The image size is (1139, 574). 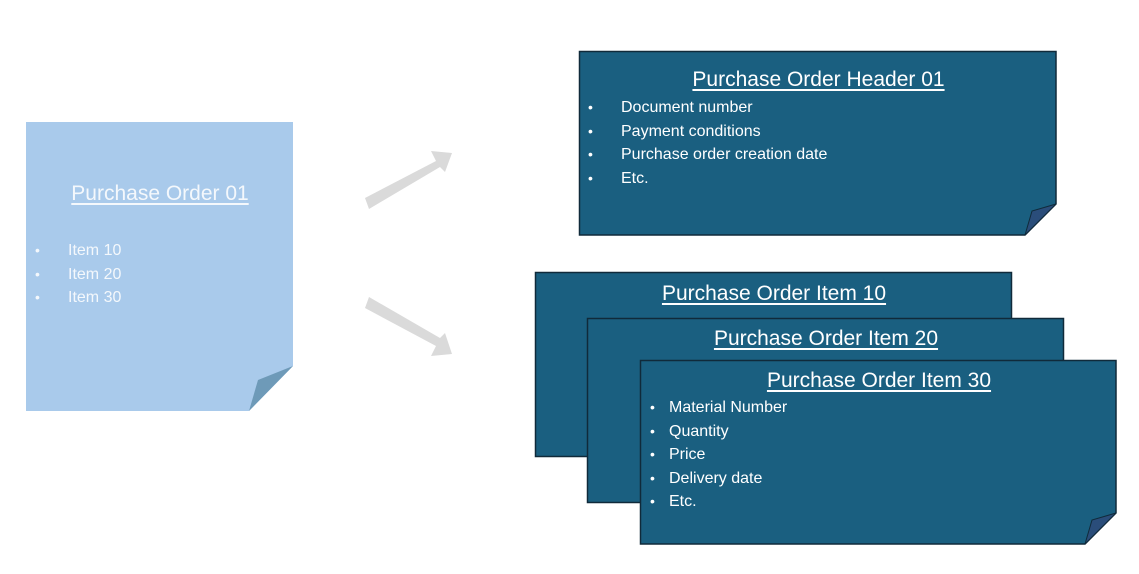 I want to click on purchase-order-item-list: • Item 10 • Item 20 • Item 30, so click(x=73, y=274).